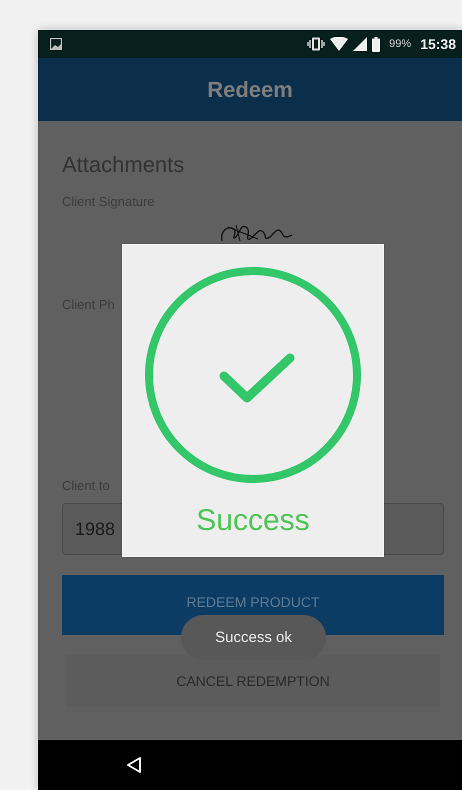 This screenshot has height=790, width=462. I want to click on success-toast: Success ok, so click(253, 637).